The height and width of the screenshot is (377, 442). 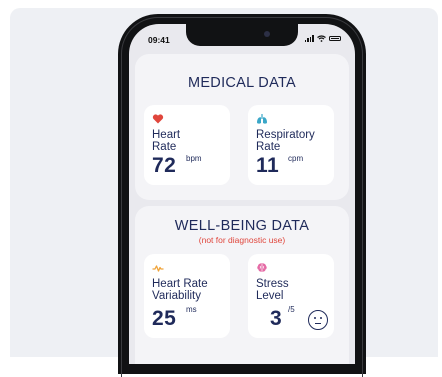 What do you see at coordinates (194, 158) in the screenshot?
I see `heart-rate-unit: bpm` at bounding box center [194, 158].